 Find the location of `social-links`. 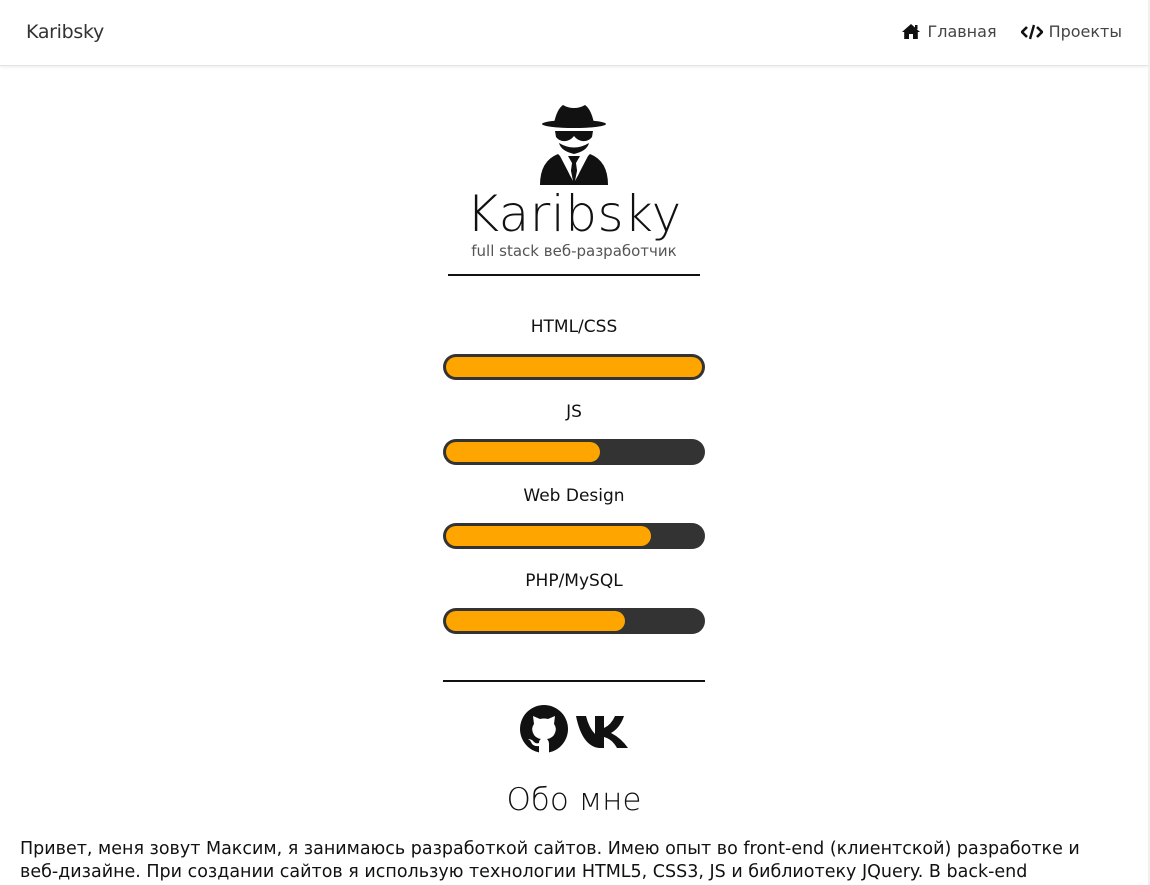

social-links is located at coordinates (575, 729).